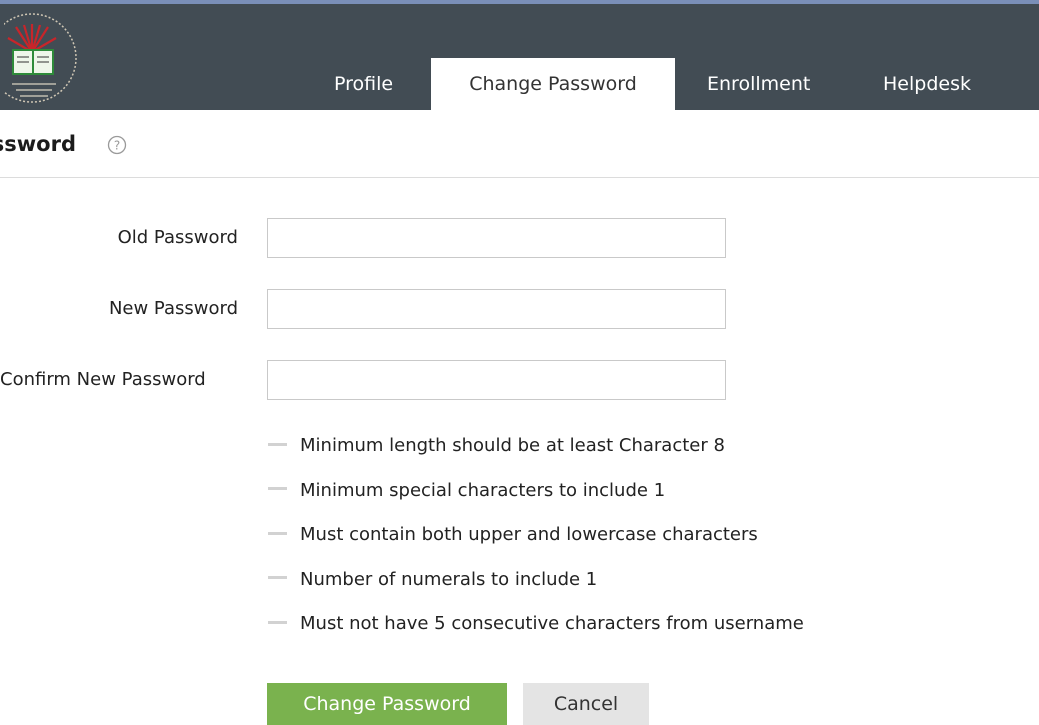 Image resolution: width=1039 pixels, height=725 pixels. What do you see at coordinates (553, 84) in the screenshot?
I see `tab-change-password: Change Password` at bounding box center [553, 84].